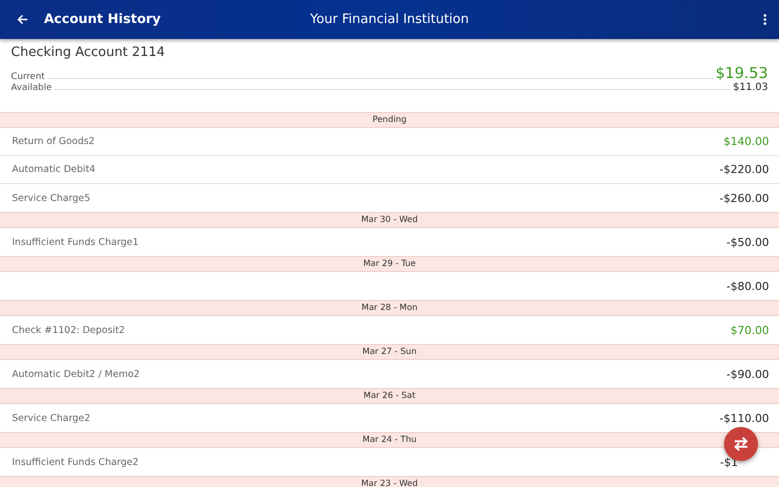 Image resolution: width=779 pixels, height=487 pixels. What do you see at coordinates (389, 198) in the screenshot?
I see `transaction-row: Service Charge5 -$260.00` at bounding box center [389, 198].